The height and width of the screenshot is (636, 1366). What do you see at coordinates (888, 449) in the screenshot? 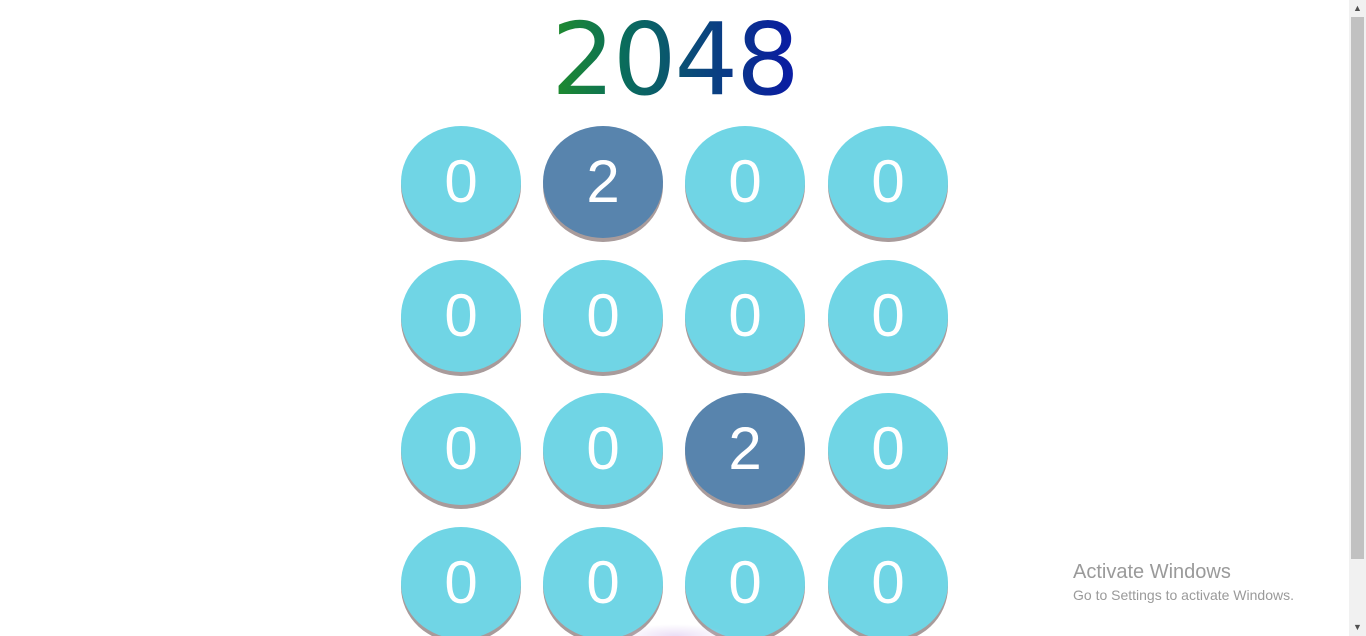
I see `tile-r3-c4: 0` at bounding box center [888, 449].